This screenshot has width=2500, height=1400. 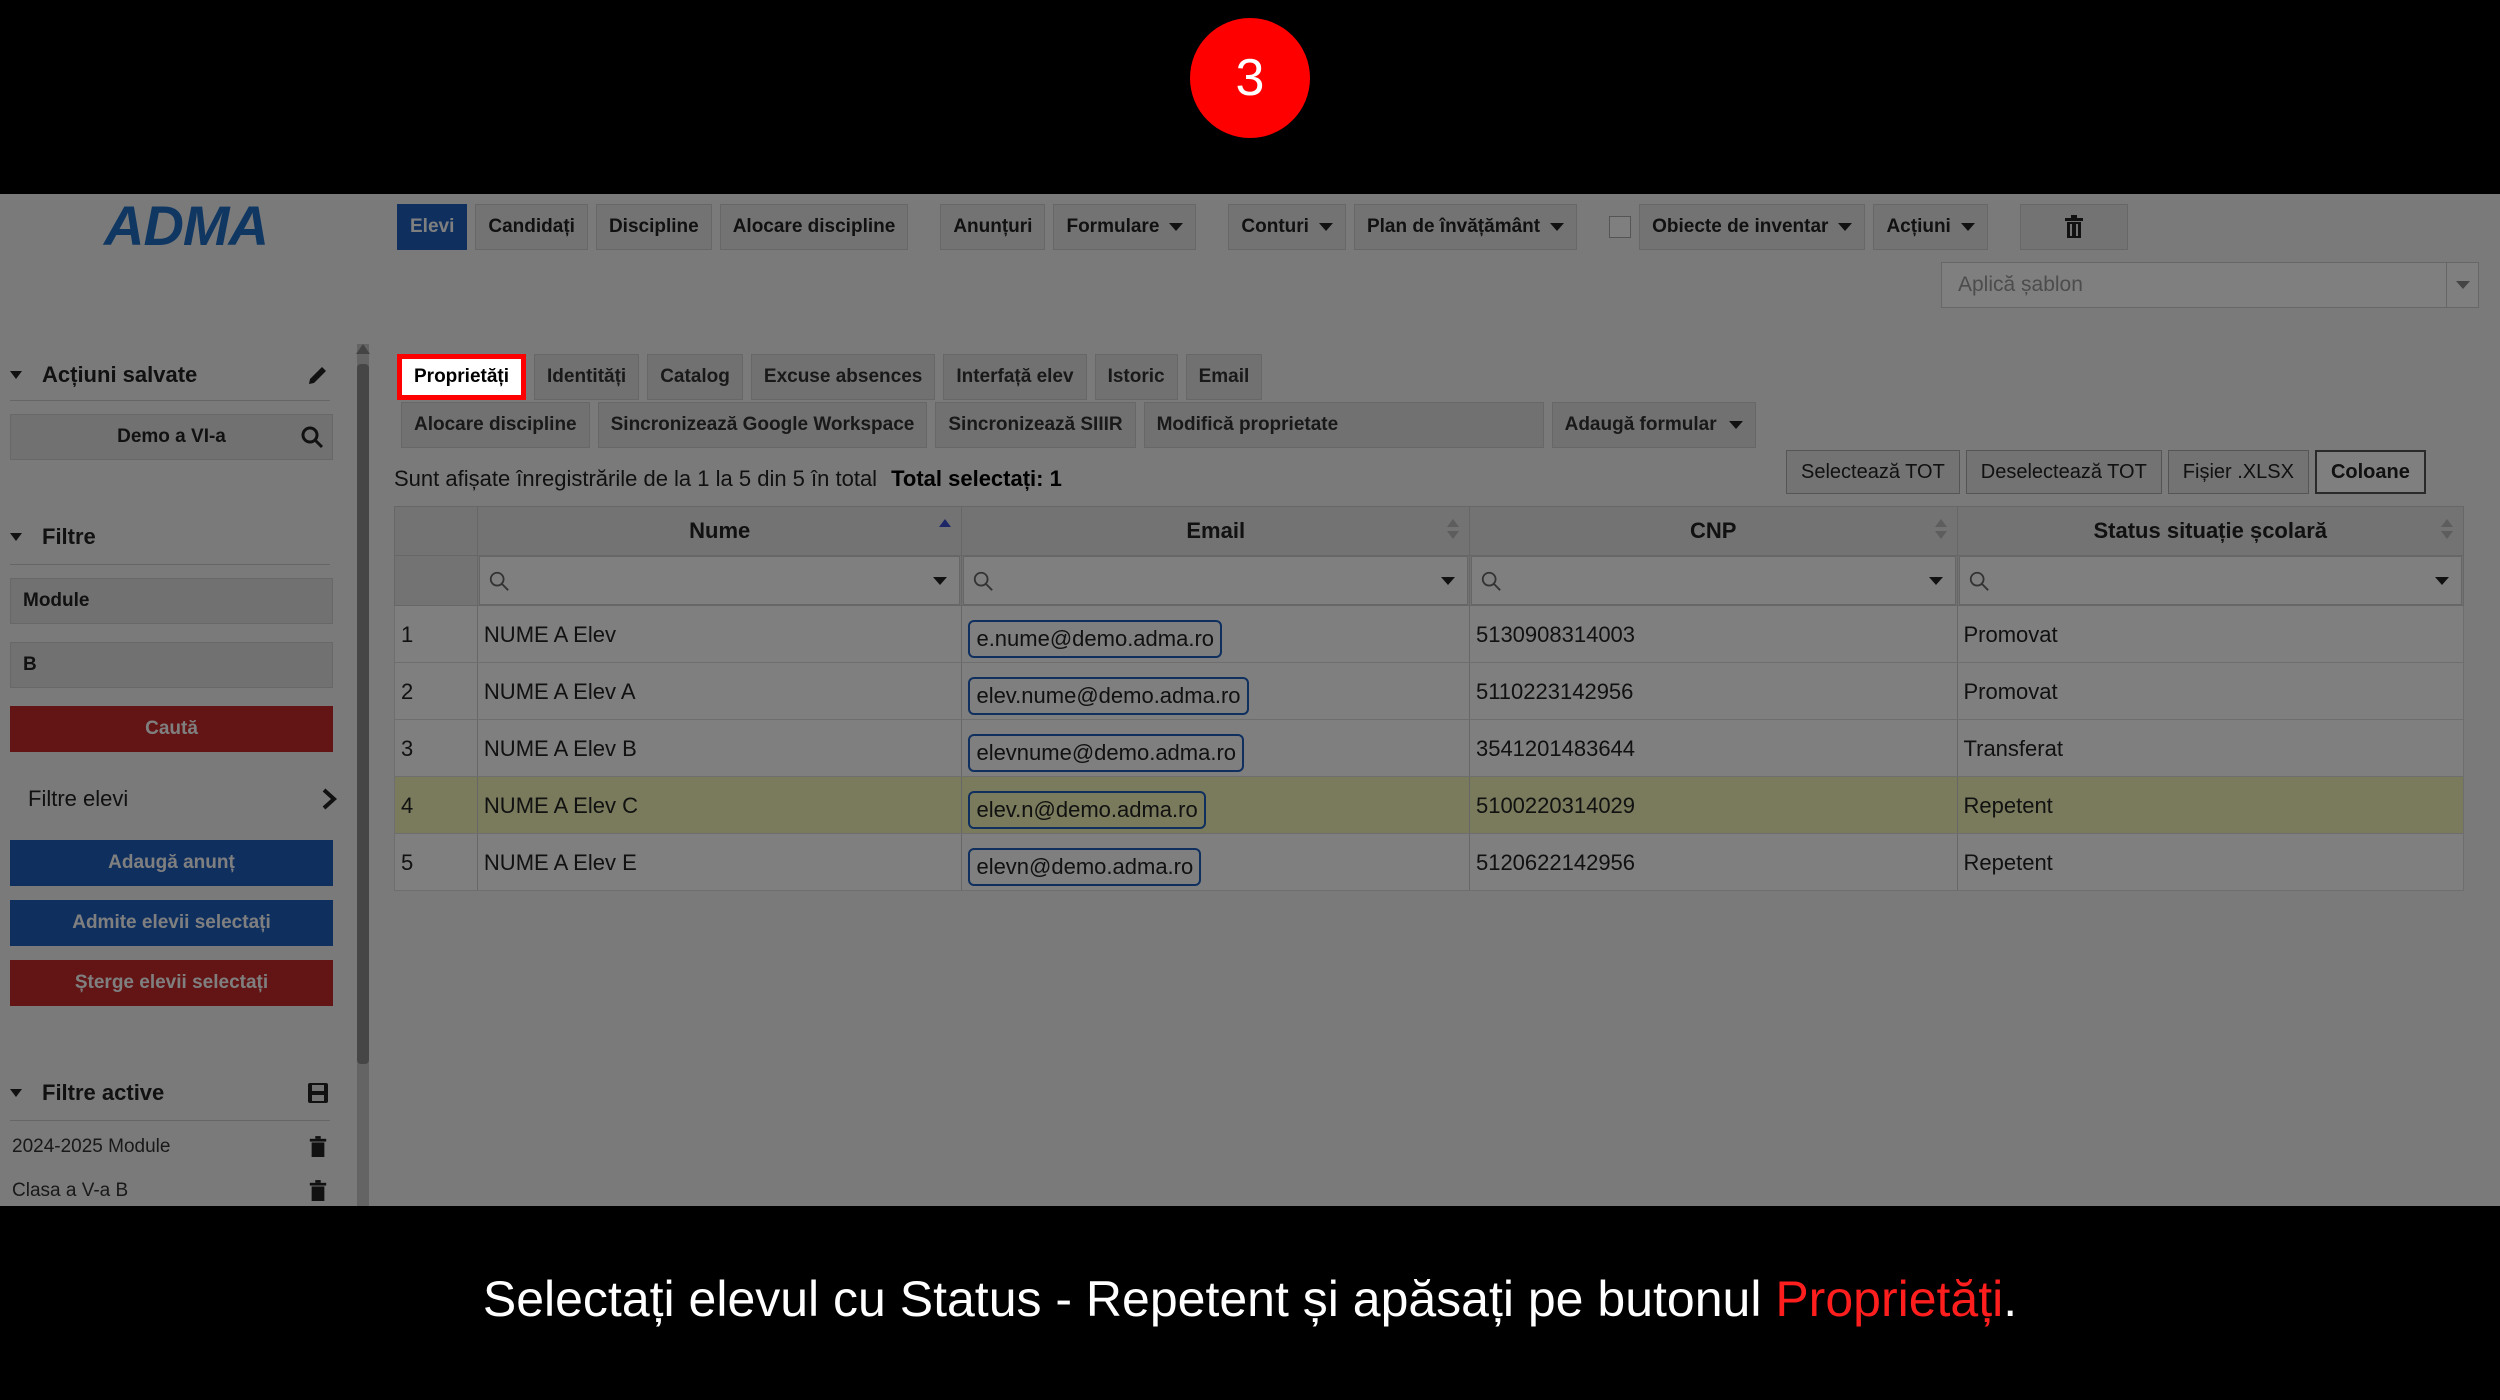 What do you see at coordinates (1640, 424) in the screenshot?
I see `add-form-label: Adaugă formular` at bounding box center [1640, 424].